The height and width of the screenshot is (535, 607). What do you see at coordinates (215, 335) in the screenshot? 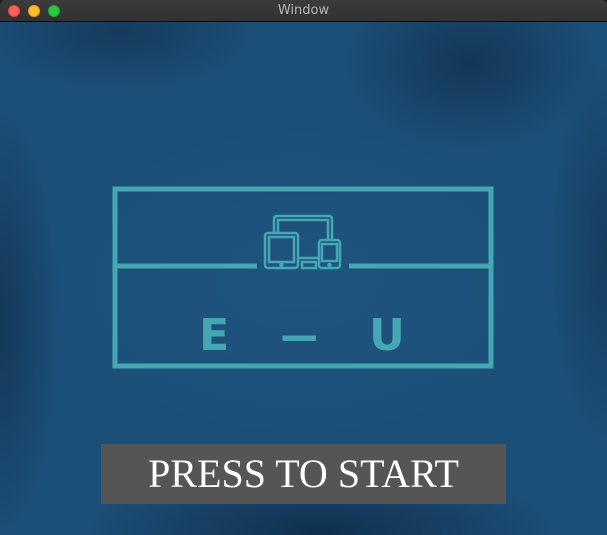
I see `logo-letter-e: E` at bounding box center [215, 335].